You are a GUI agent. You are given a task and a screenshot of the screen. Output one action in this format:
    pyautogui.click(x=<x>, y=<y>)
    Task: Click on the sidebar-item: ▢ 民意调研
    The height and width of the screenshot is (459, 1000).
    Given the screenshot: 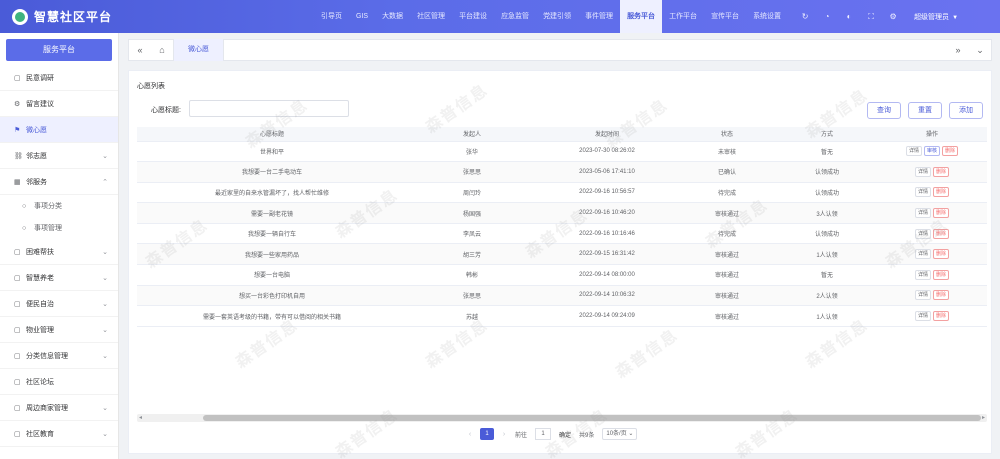 What is the action you would take?
    pyautogui.click(x=59, y=78)
    